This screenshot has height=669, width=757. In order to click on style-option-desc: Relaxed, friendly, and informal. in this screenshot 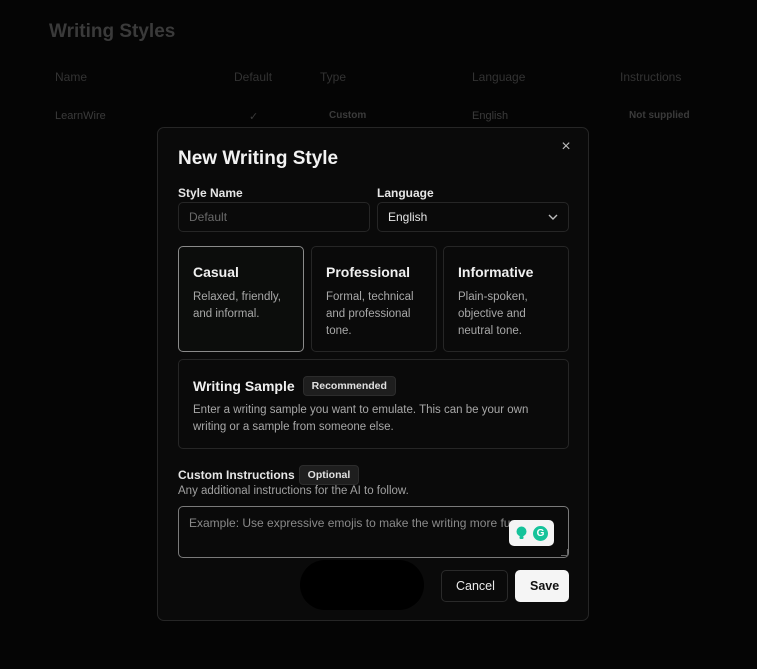, I will do `click(237, 305)`.